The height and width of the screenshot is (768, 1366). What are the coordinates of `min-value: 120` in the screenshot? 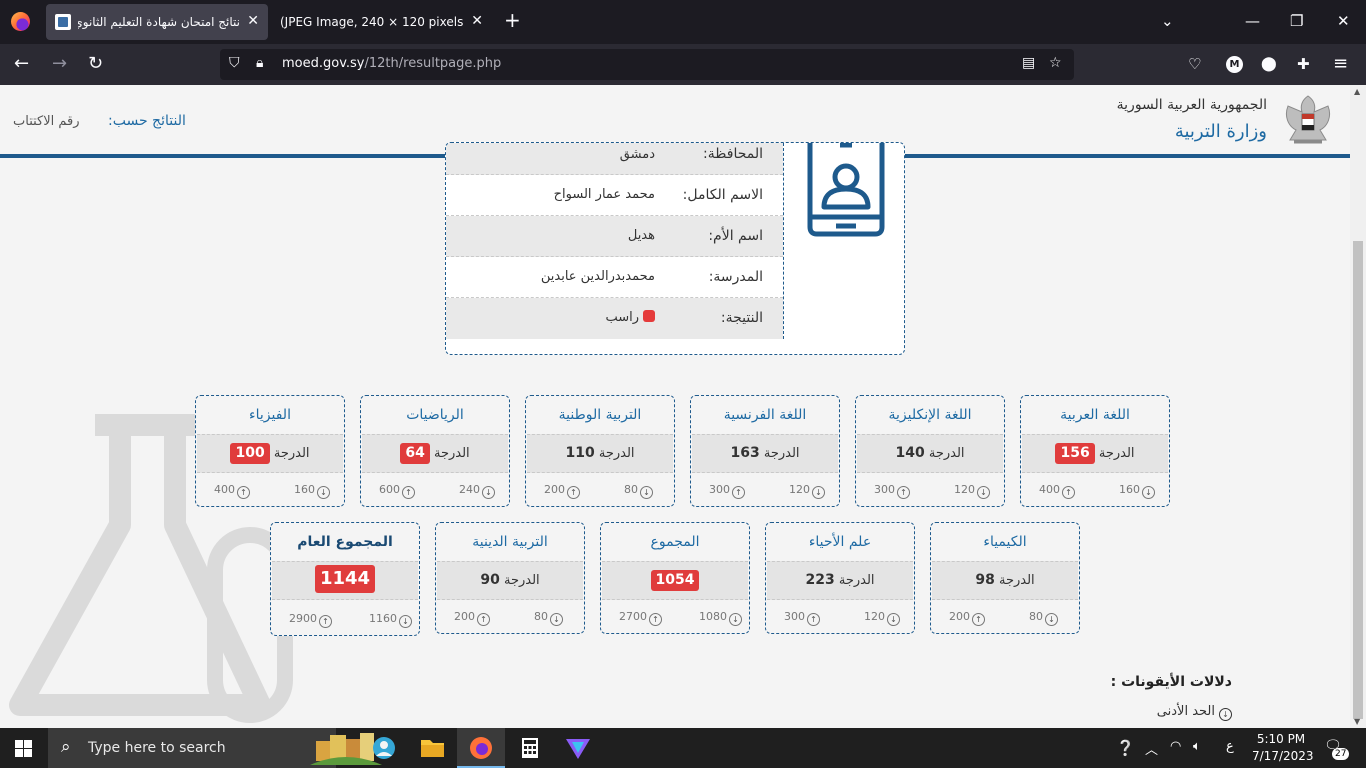 It's located at (799, 489).